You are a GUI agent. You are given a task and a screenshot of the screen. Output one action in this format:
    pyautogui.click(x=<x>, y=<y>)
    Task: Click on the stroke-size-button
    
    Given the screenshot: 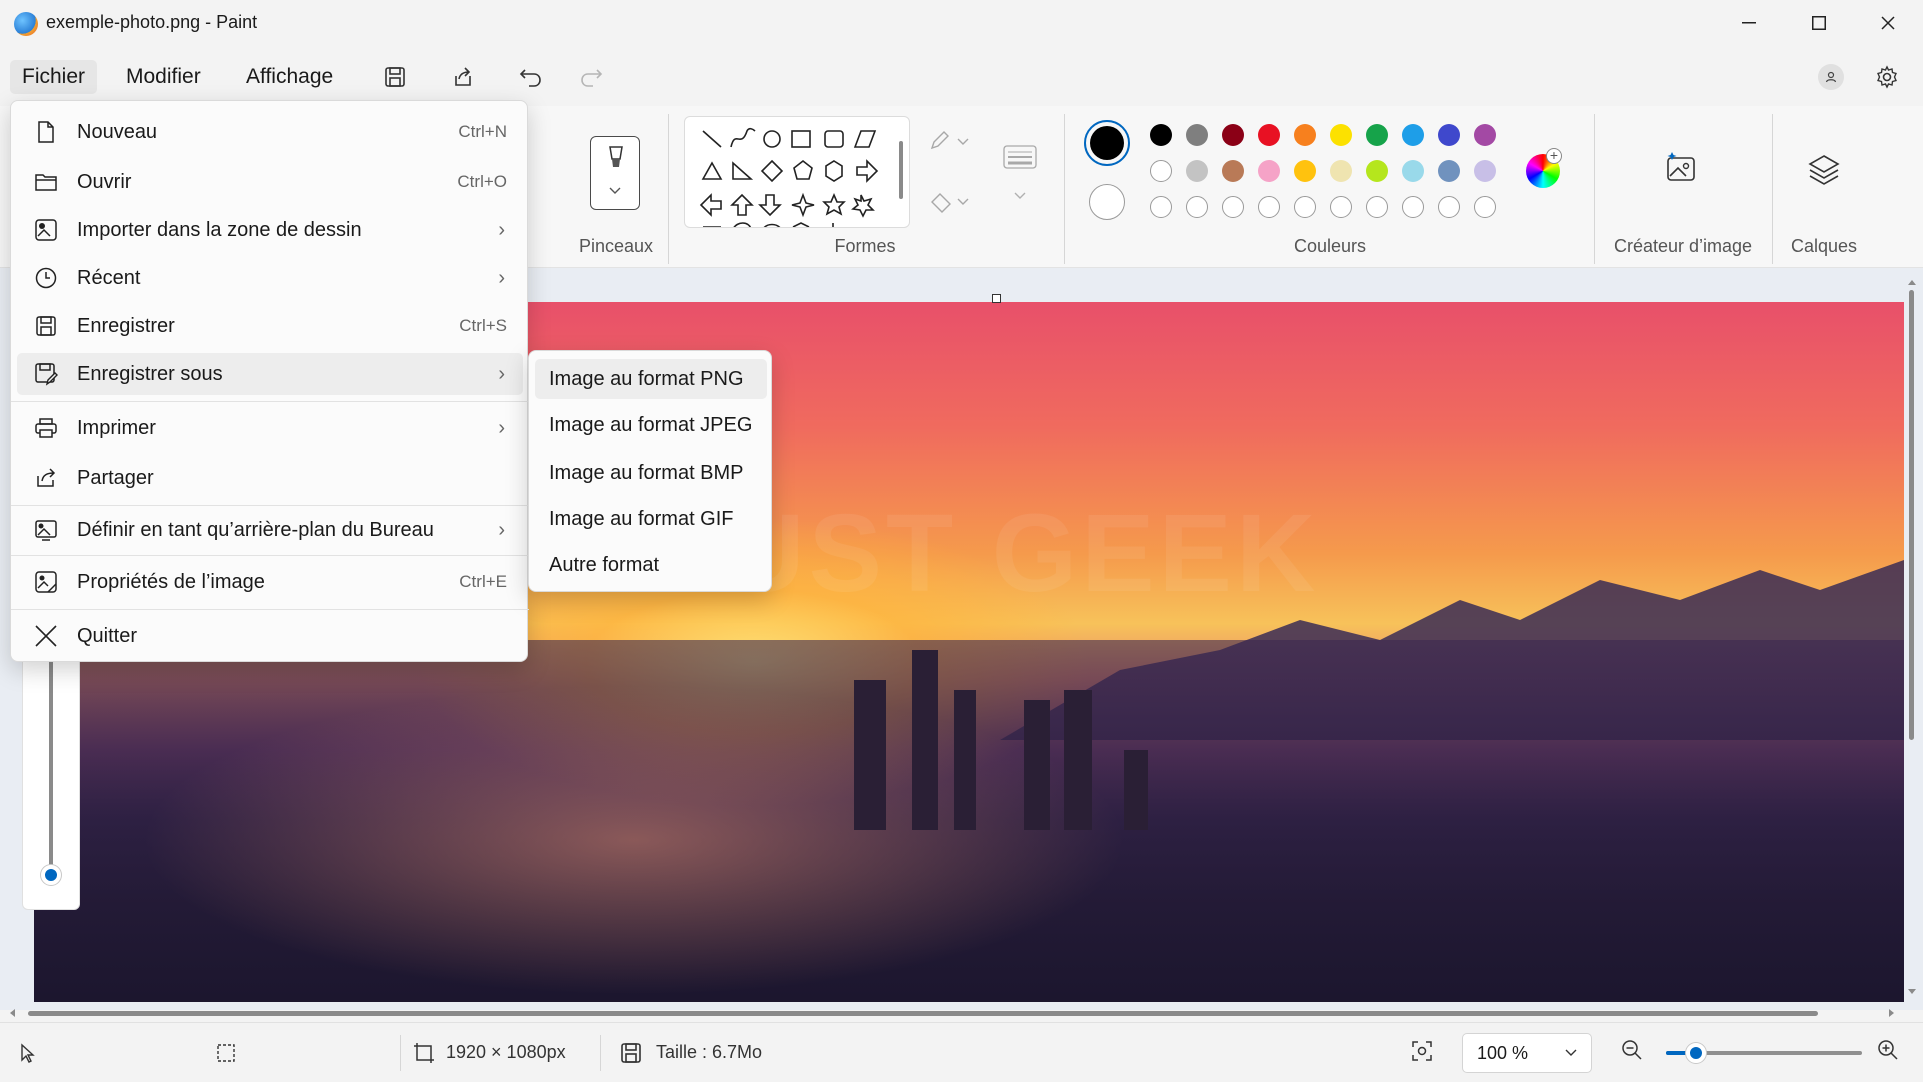 What is the action you would take?
    pyautogui.click(x=1020, y=159)
    